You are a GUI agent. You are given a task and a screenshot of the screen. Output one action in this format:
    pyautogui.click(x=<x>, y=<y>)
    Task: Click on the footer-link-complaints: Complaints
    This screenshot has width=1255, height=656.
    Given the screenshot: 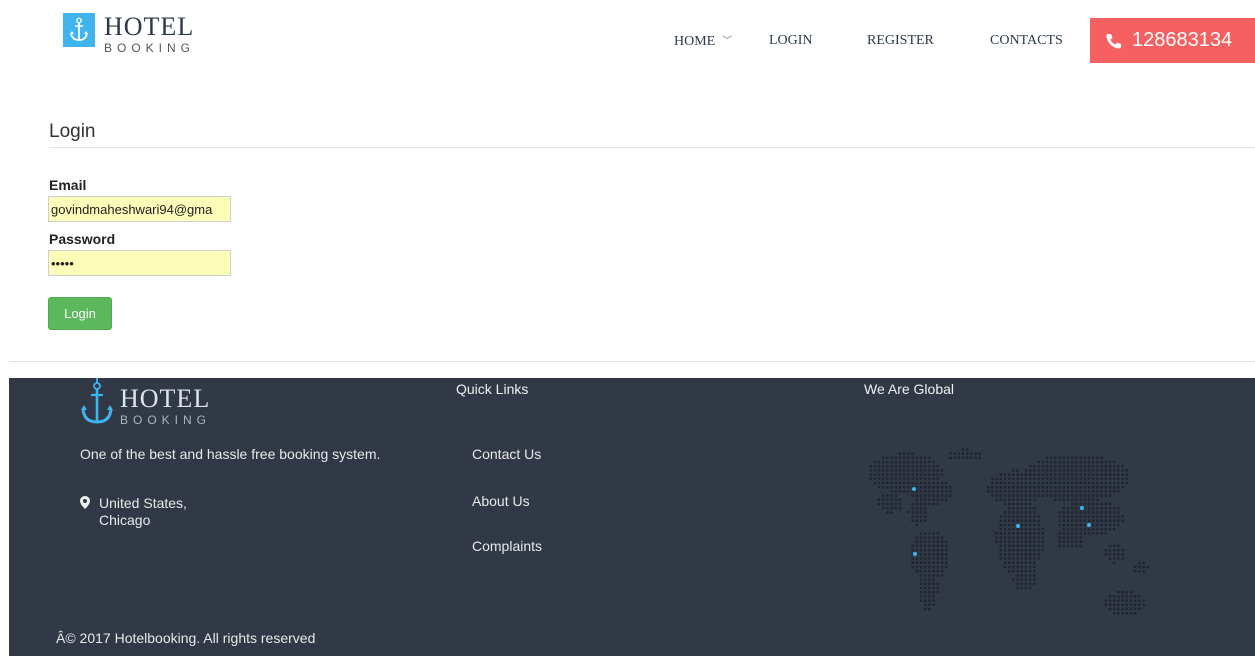 What is the action you would take?
    pyautogui.click(x=507, y=546)
    